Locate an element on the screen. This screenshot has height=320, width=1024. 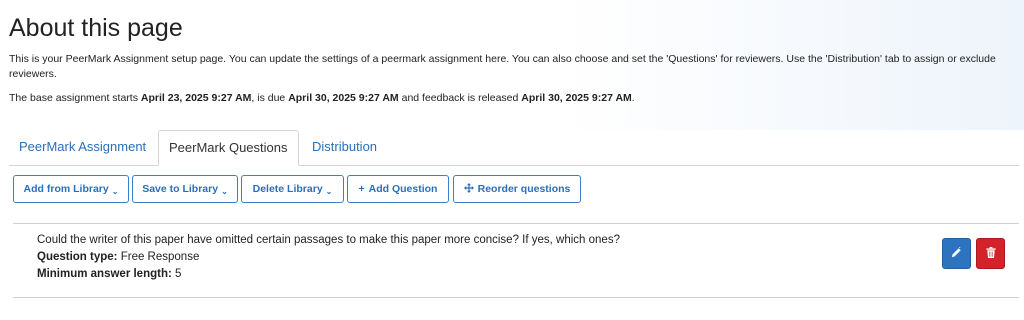
add-question-button: + Add Question is located at coordinates (398, 189).